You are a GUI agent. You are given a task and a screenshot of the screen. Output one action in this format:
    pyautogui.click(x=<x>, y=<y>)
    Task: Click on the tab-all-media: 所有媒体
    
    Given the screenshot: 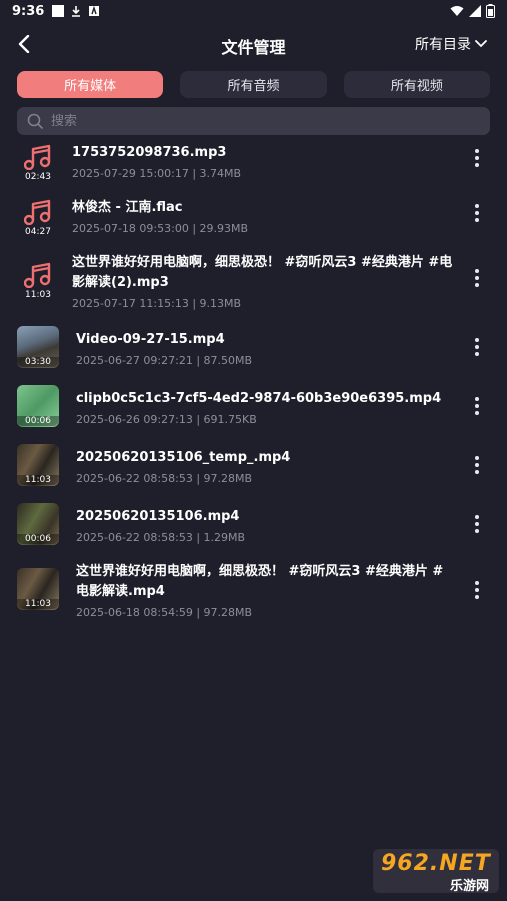 What is the action you would take?
    pyautogui.click(x=90, y=84)
    